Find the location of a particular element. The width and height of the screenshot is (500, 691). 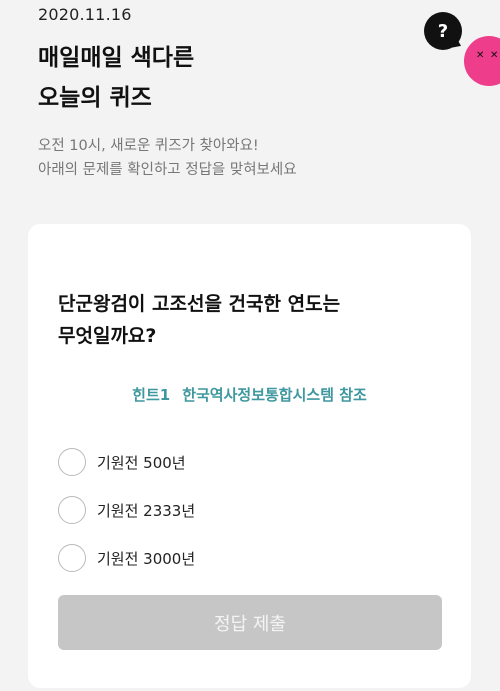

page-title-line1: 매일매일 색다른 is located at coordinates (116, 58).